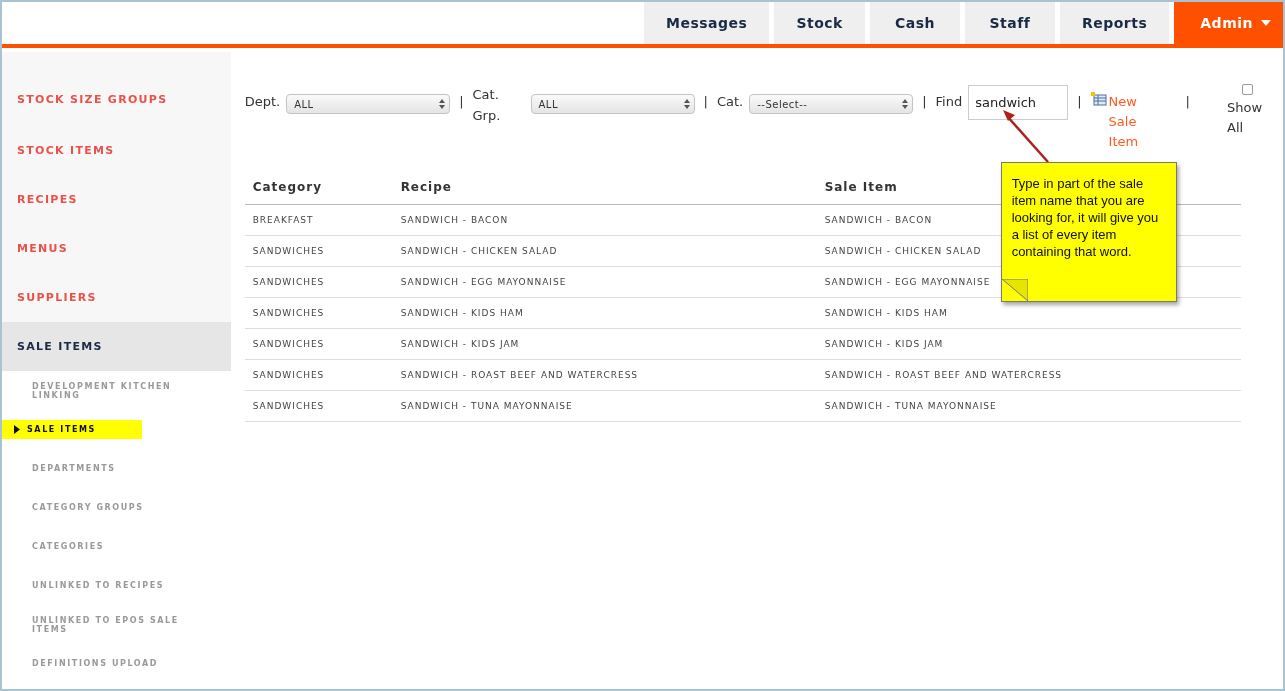 This screenshot has width=1285, height=691. What do you see at coordinates (72, 429) in the screenshot?
I see `sidebar-subitem: SALE ITEMS` at bounding box center [72, 429].